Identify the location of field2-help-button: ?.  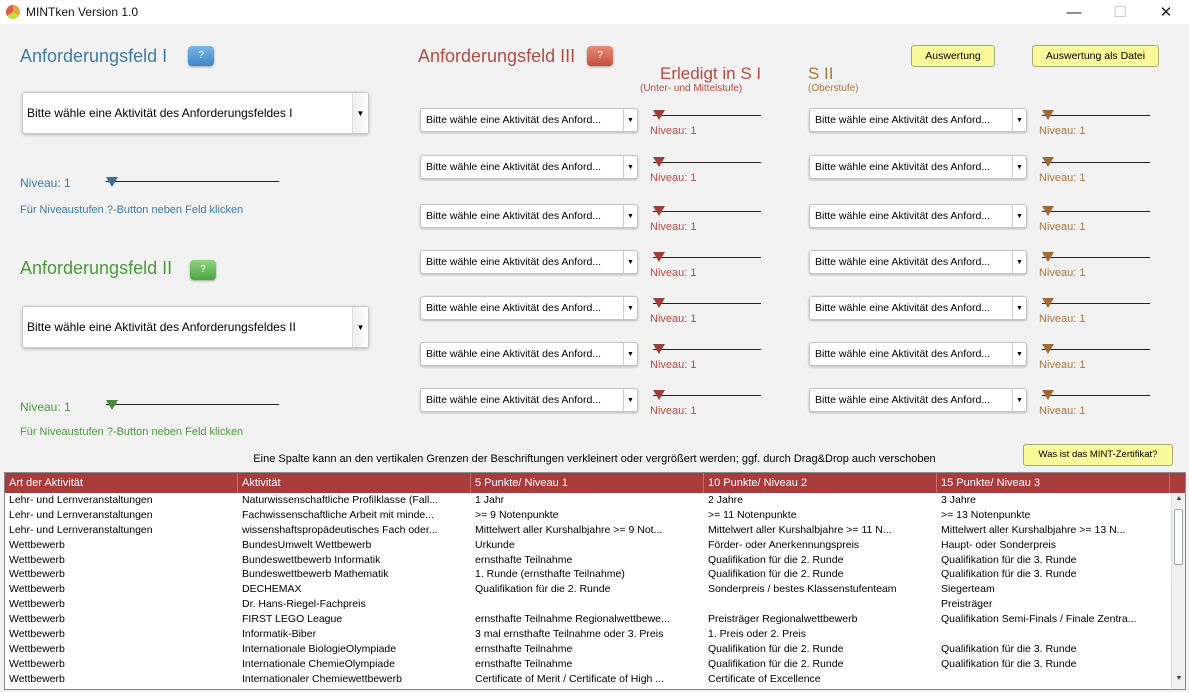
(203, 270).